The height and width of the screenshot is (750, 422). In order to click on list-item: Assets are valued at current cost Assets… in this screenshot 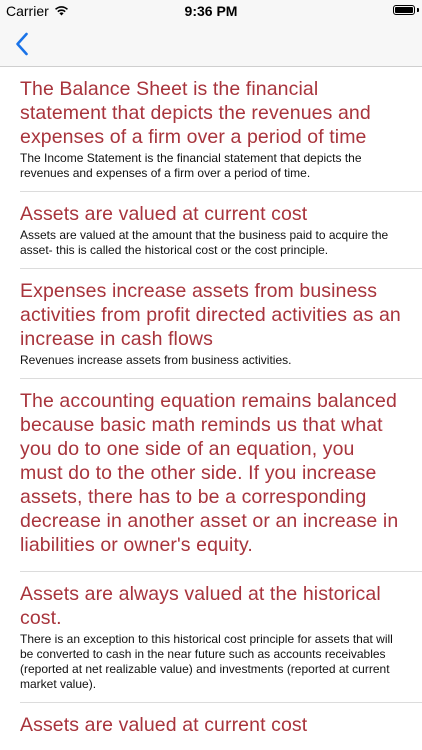, I will do `click(221, 230)`.